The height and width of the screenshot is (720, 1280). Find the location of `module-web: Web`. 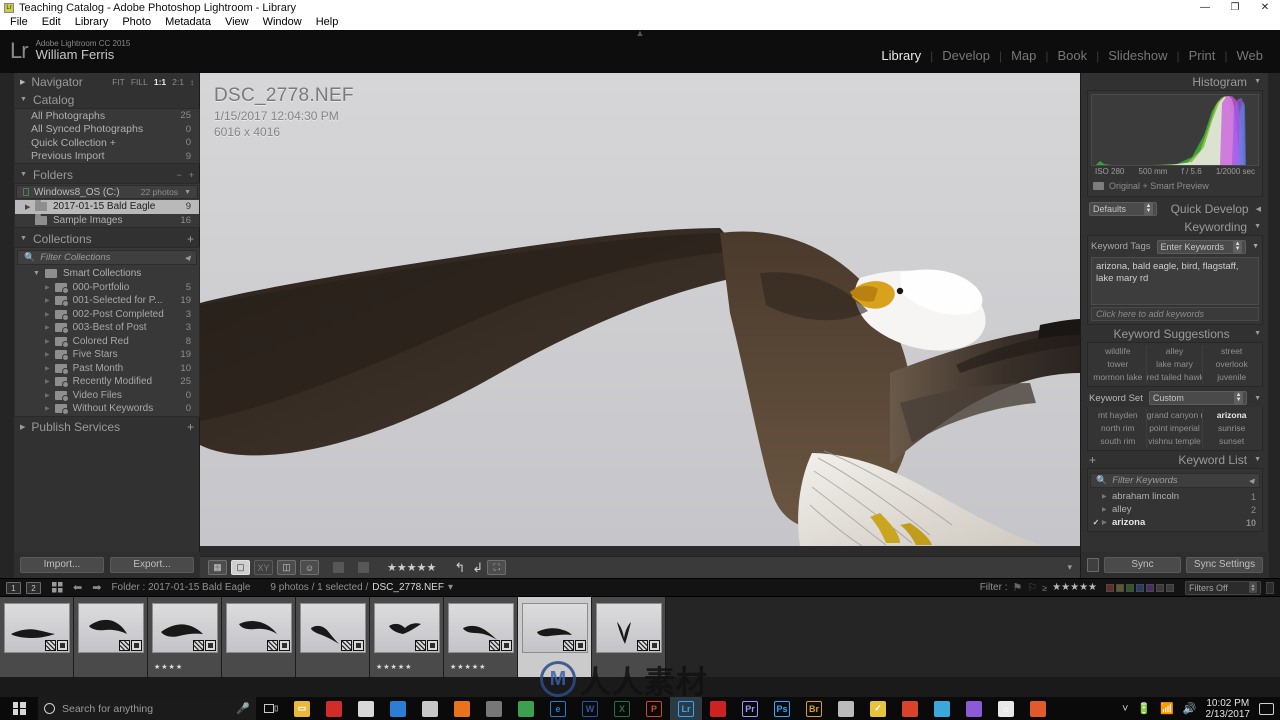

module-web: Web is located at coordinates (1250, 55).